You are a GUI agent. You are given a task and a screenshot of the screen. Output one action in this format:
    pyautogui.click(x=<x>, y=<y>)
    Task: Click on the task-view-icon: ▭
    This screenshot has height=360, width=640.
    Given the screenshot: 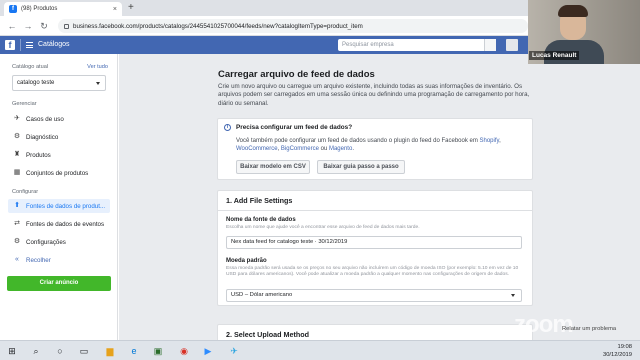 What is the action you would take?
    pyautogui.click(x=84, y=351)
    